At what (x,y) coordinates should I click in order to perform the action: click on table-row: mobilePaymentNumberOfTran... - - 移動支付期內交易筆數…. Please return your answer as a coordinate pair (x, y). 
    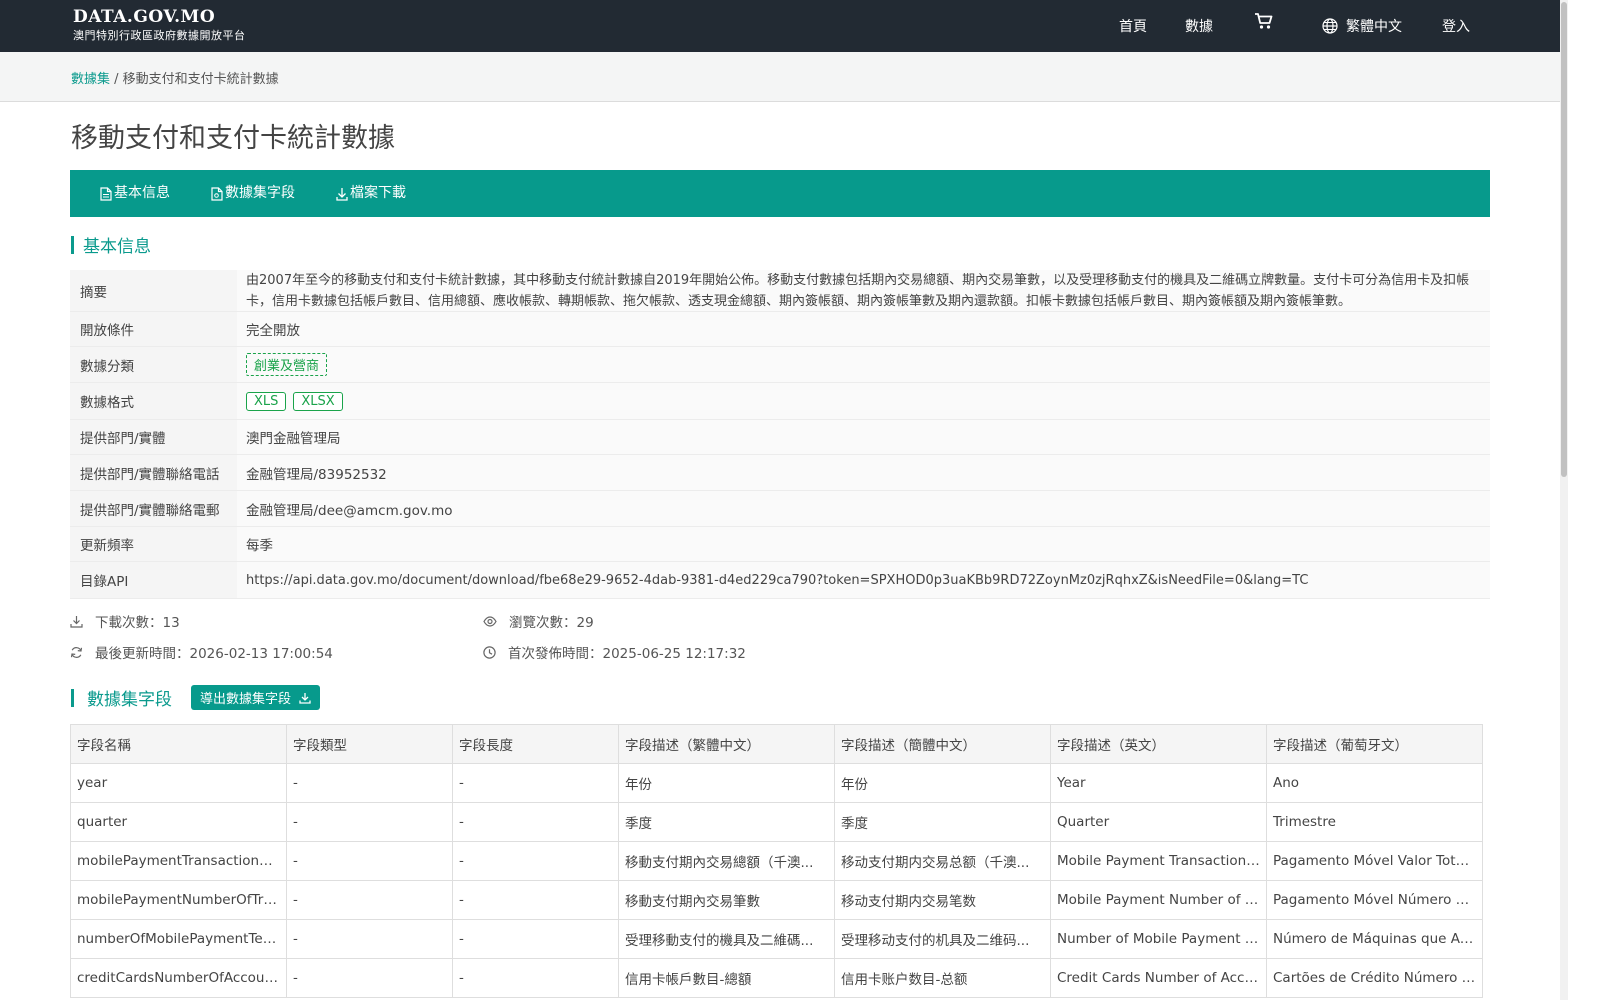
    Looking at the image, I should click on (776, 900).